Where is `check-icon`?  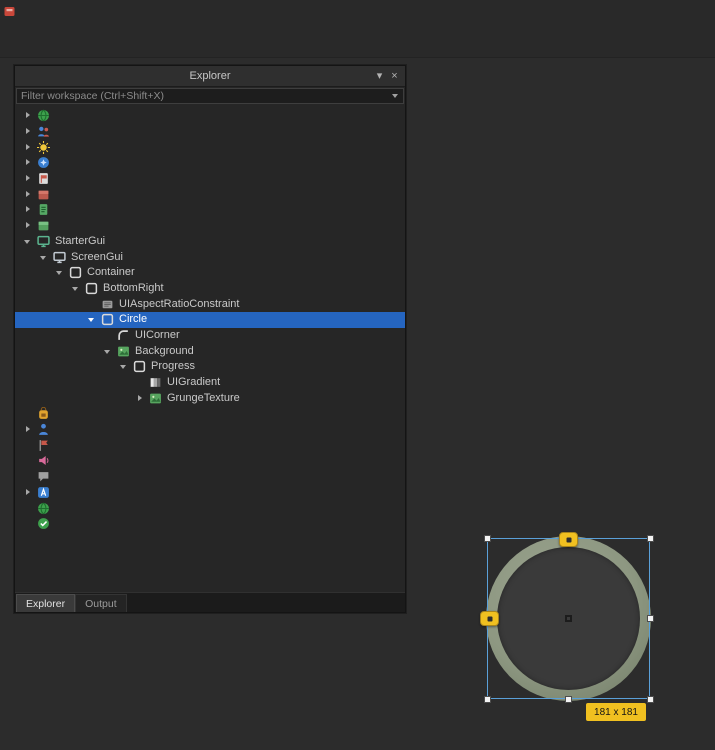
check-icon is located at coordinates (43, 523).